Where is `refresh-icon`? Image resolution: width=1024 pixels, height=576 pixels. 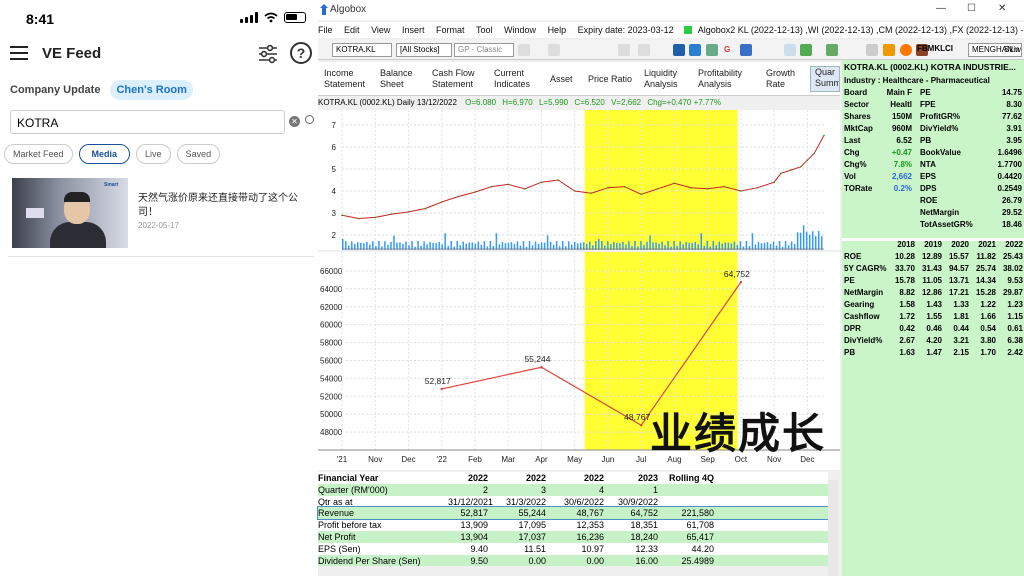 refresh-icon is located at coordinates (832, 50).